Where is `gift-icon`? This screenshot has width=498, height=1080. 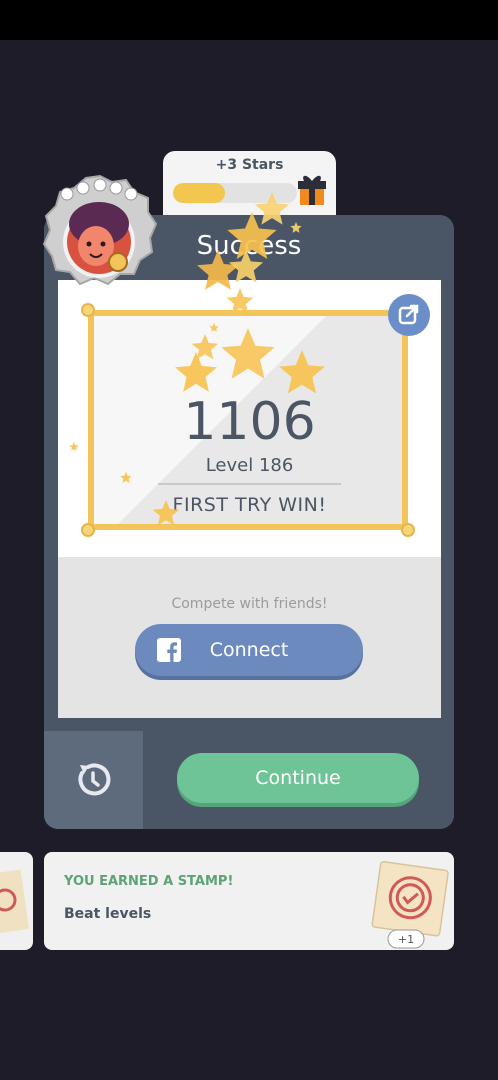
gift-icon is located at coordinates (312, 190).